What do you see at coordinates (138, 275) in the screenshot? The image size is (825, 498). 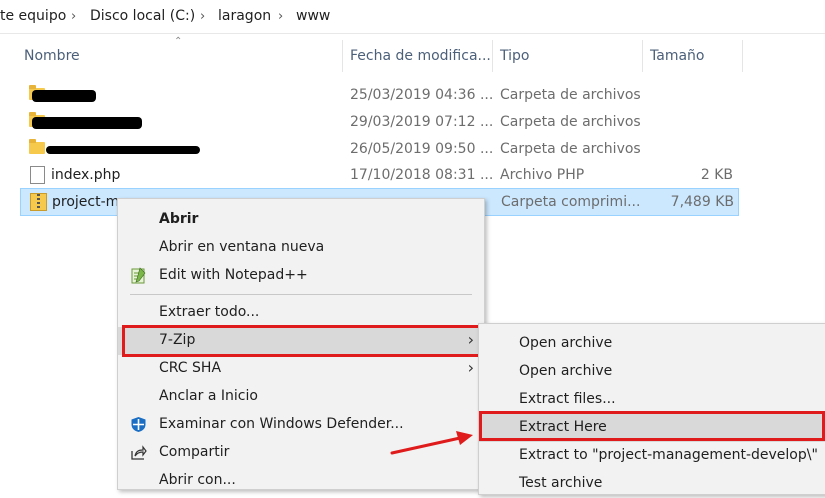 I see `notepad-plus-plus-icon` at bounding box center [138, 275].